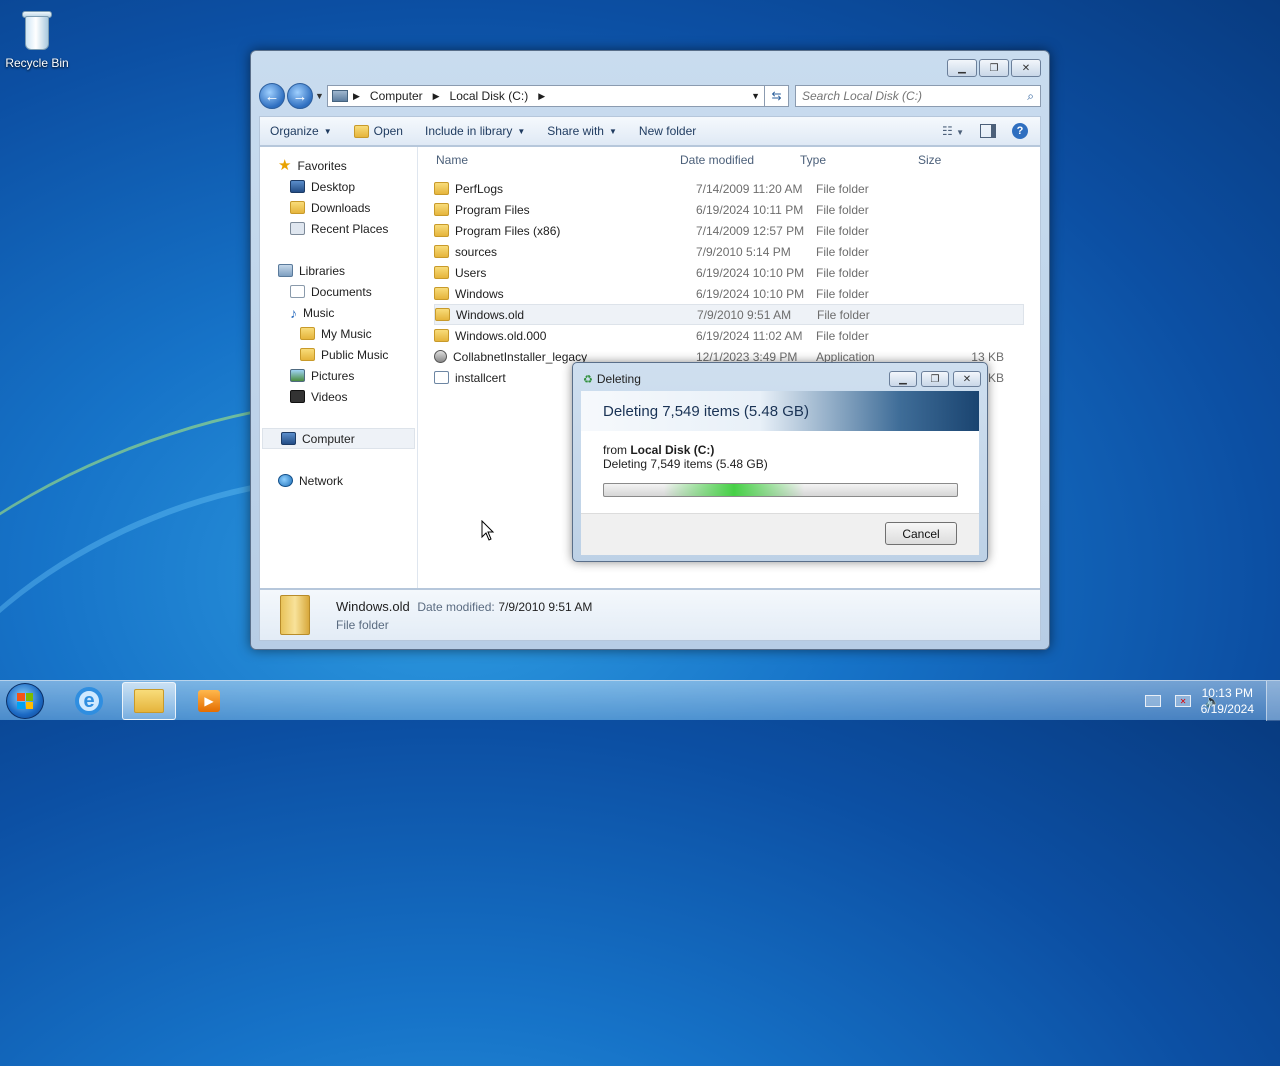 Image resolution: width=1280 pixels, height=1066 pixels. I want to click on preview-pane-button, so click(988, 131).